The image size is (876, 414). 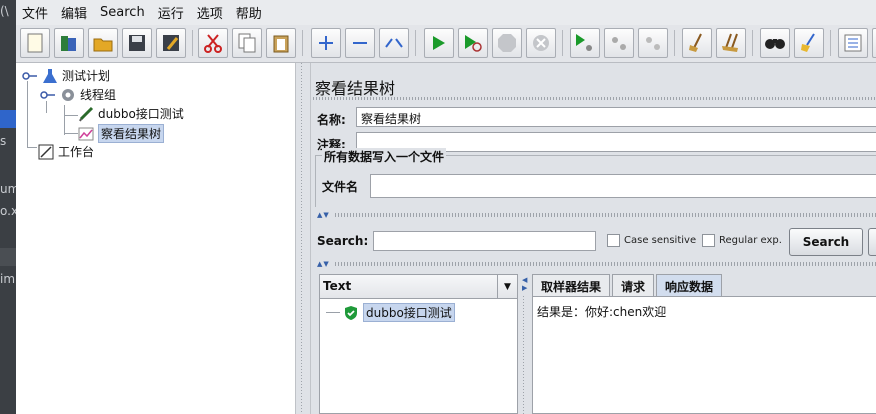 I want to click on filename-input, so click(x=623, y=186).